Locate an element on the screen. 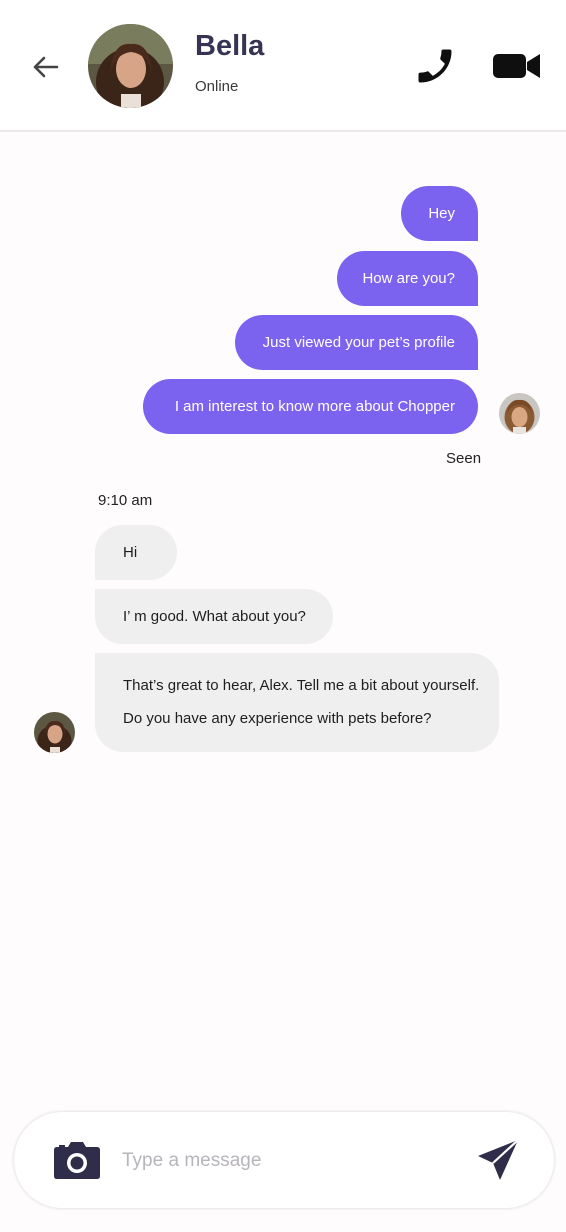 This screenshot has height=1232, width=566. contact-avatar-small is located at coordinates (54, 732).